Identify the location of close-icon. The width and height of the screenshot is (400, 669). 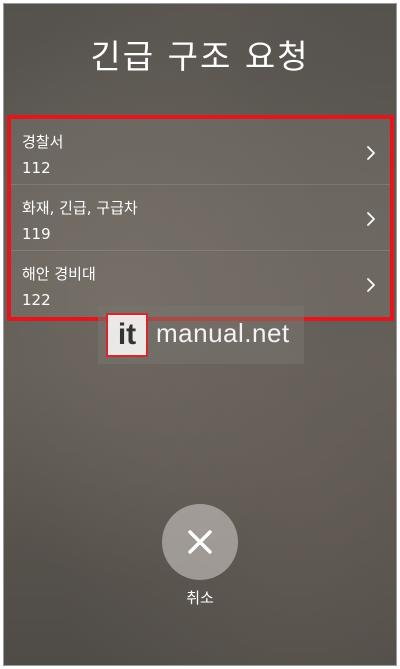
(200, 542).